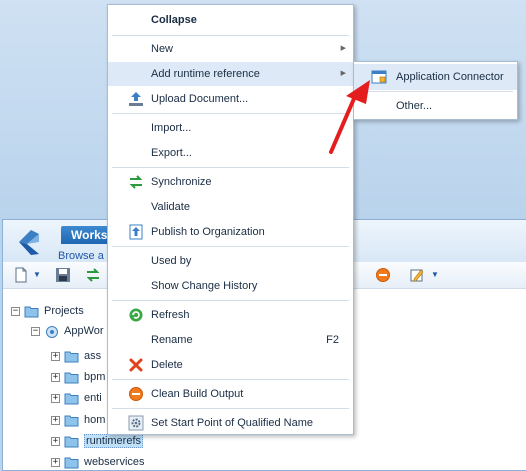 The width and height of the screenshot is (526, 471). I want to click on menu-item-rename: Rename F2, so click(230, 340).